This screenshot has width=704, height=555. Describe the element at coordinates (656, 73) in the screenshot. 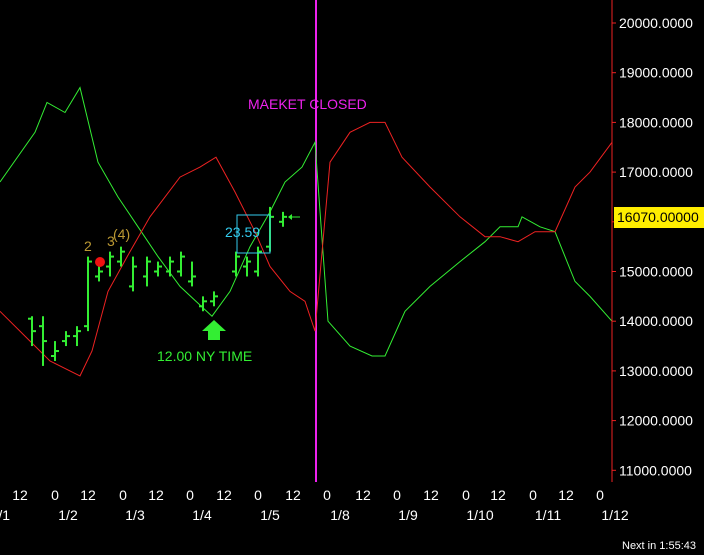

I see `y-tick-label: 19000.0000` at that location.